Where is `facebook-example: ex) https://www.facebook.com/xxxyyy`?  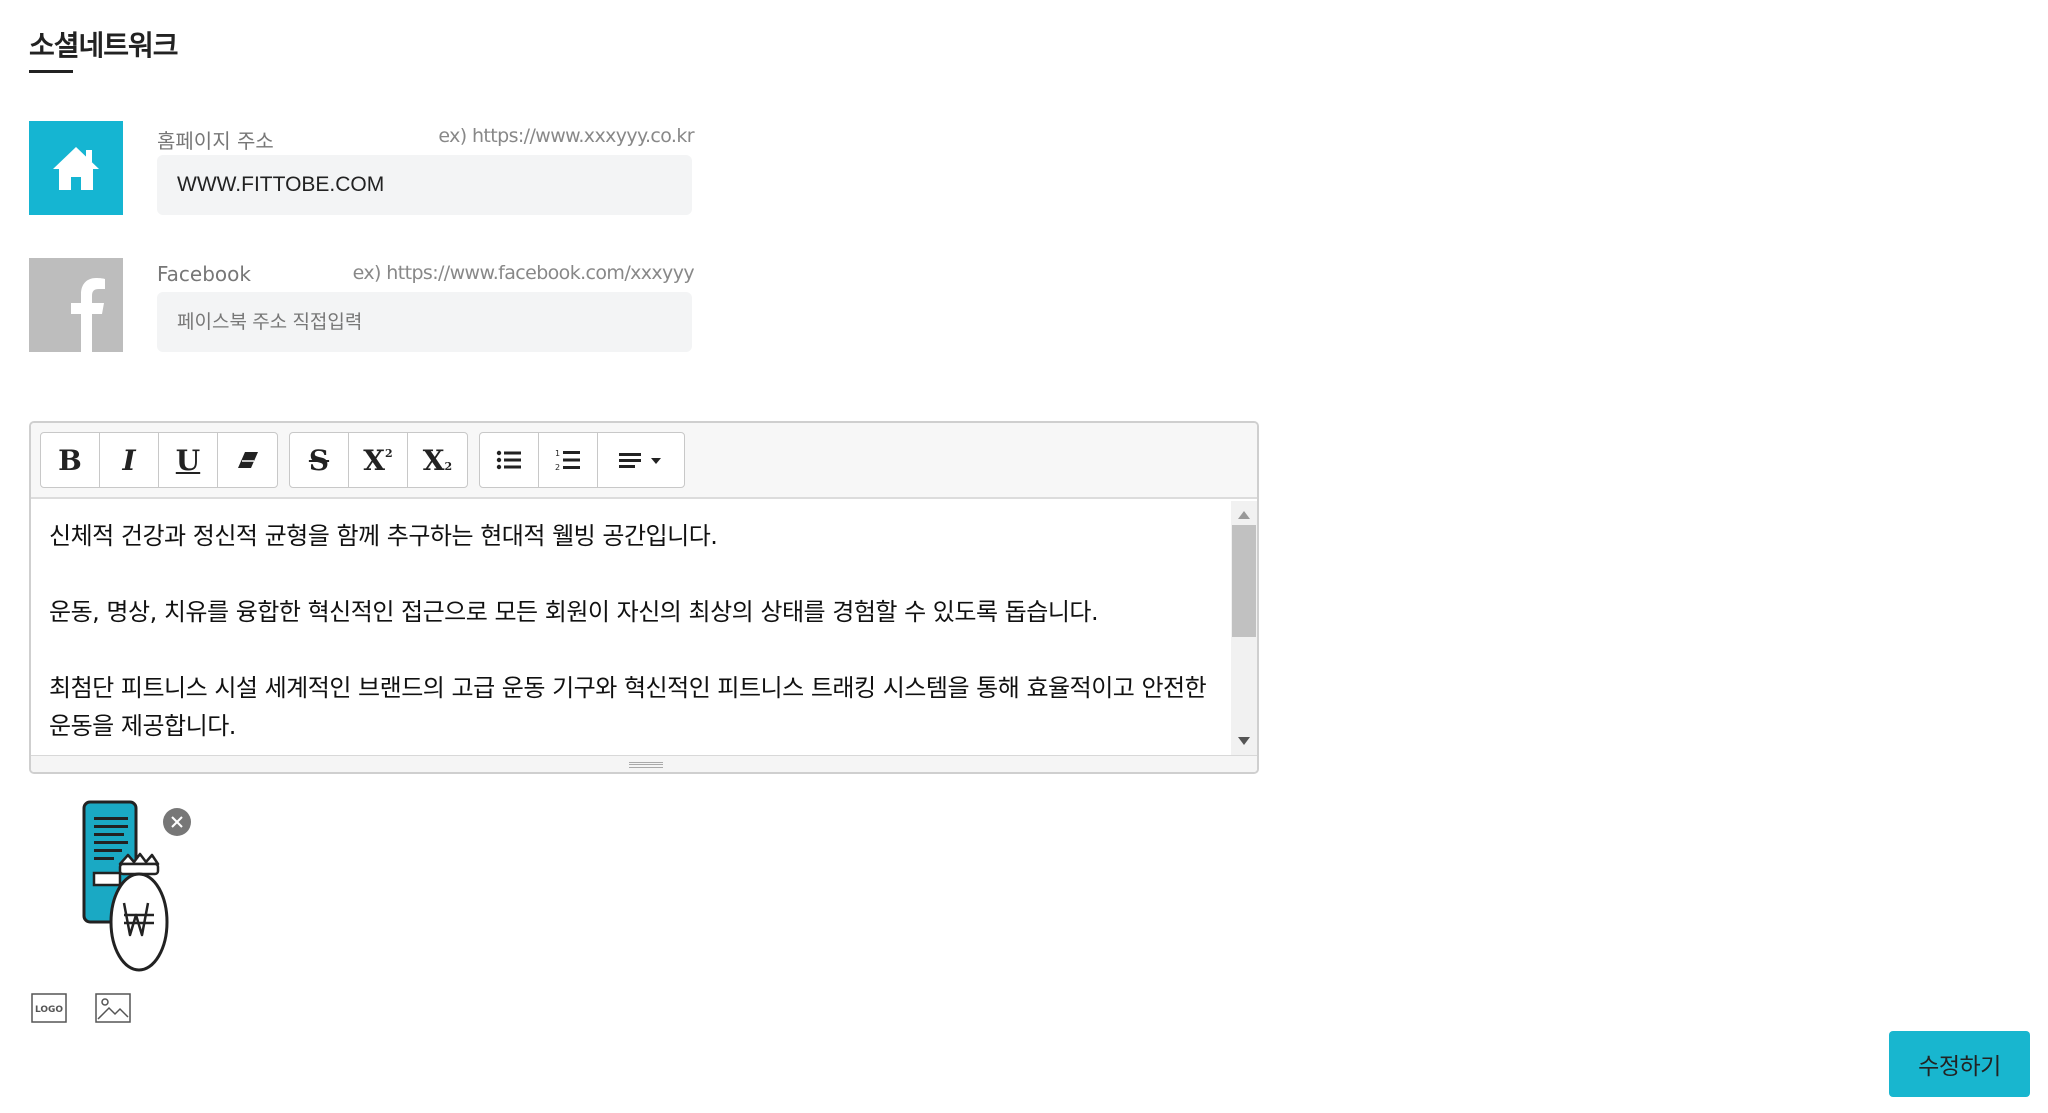 facebook-example: ex) https://www.facebook.com/xxxyyy is located at coordinates (523, 273).